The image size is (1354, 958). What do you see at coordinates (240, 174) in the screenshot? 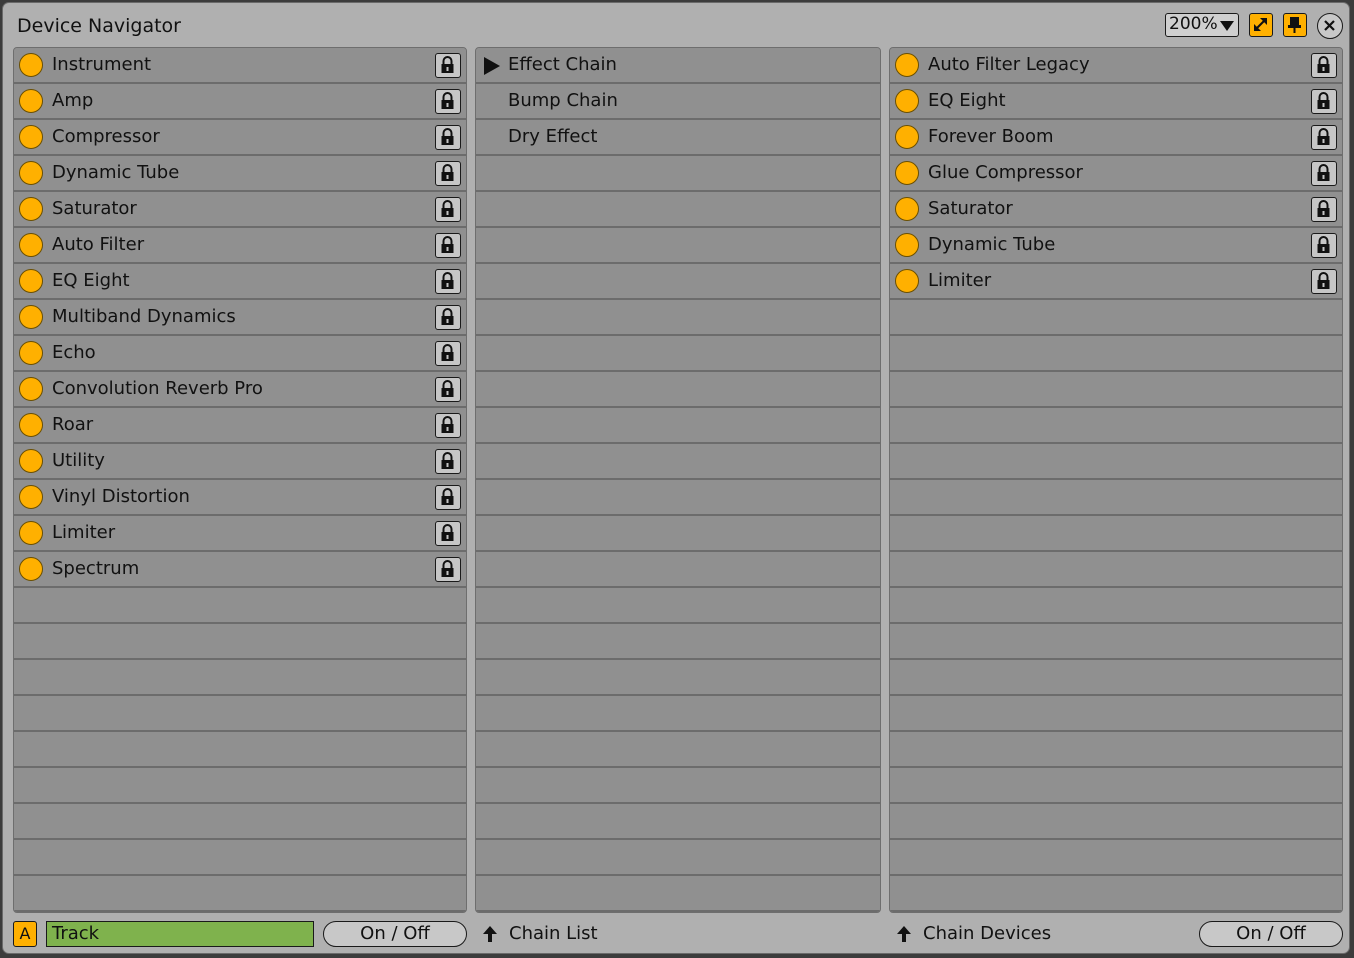
I see `device-list-item: Dynamic Tube` at bounding box center [240, 174].